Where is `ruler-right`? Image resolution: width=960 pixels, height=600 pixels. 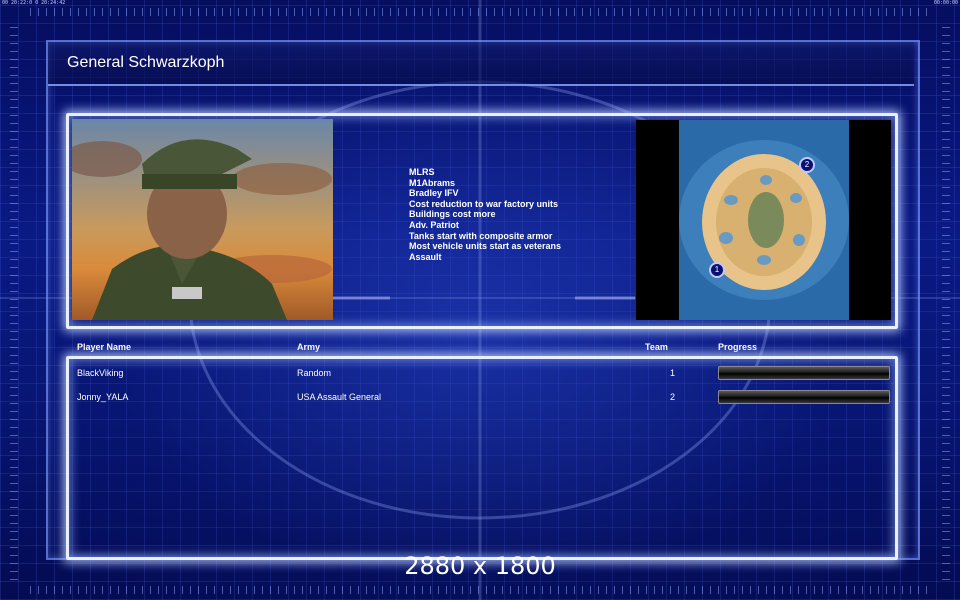
ruler-right is located at coordinates (946, 300).